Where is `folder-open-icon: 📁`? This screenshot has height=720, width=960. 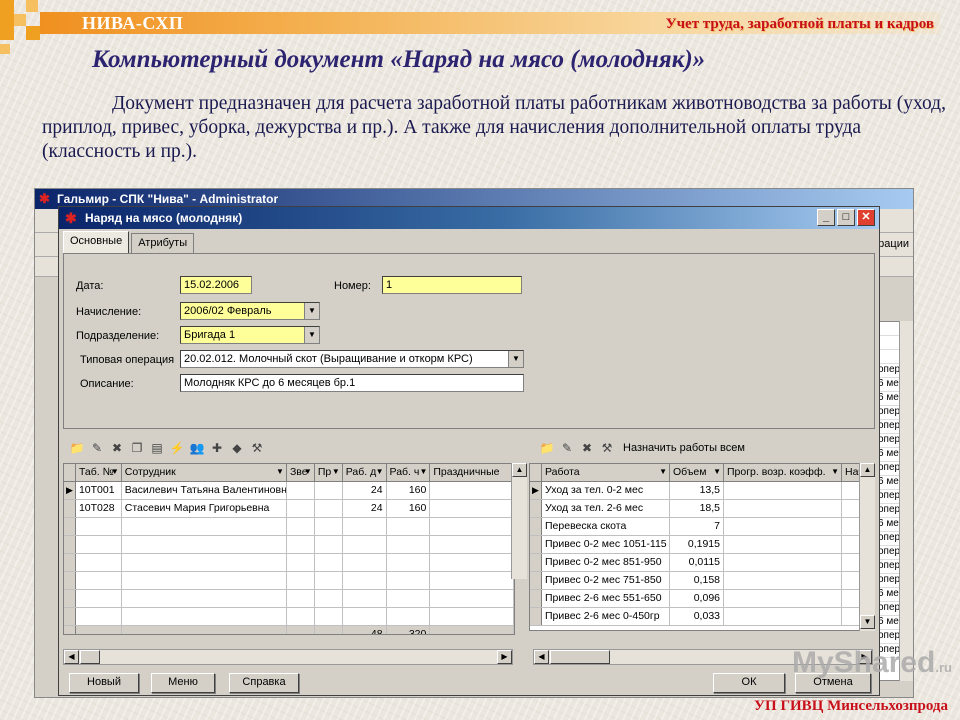
folder-open-icon: 📁 is located at coordinates (547, 448).